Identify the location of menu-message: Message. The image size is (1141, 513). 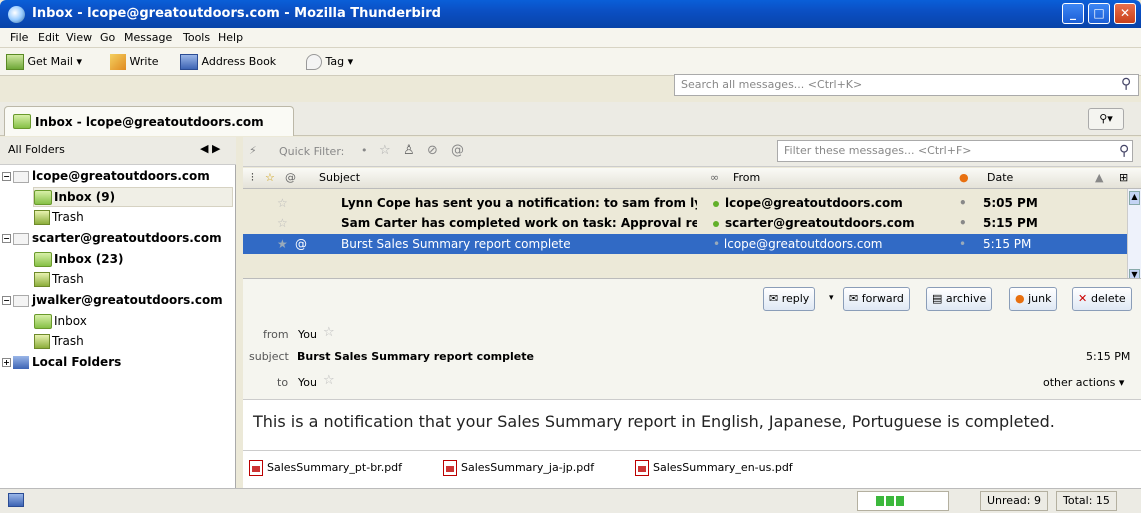
(148, 37).